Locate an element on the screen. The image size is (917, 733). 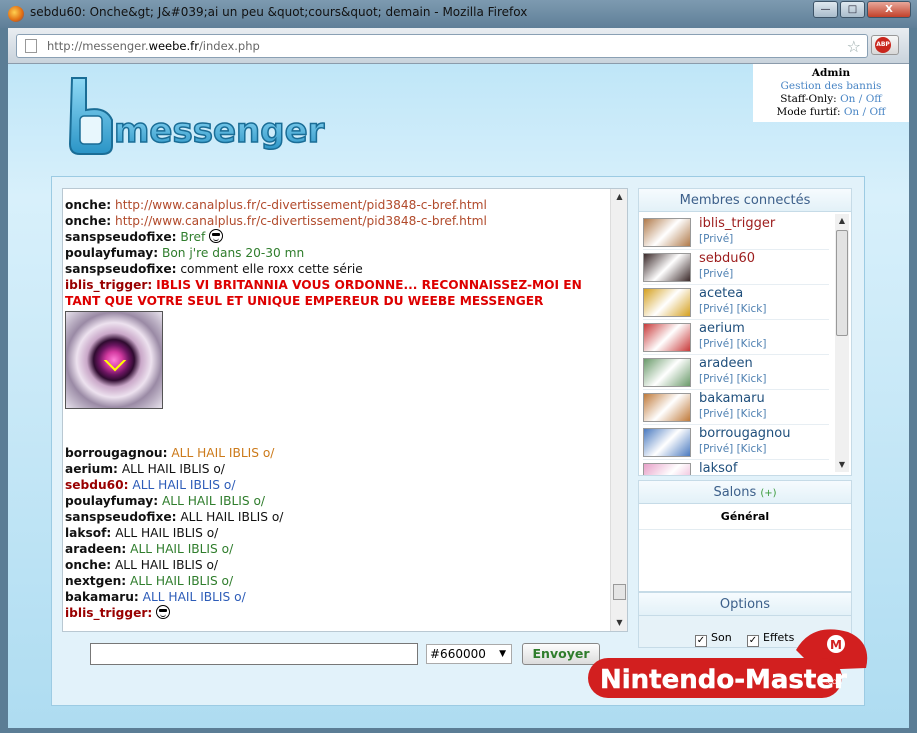
member-item: acetea [Privé] [Kick] is located at coordinates (736, 303).